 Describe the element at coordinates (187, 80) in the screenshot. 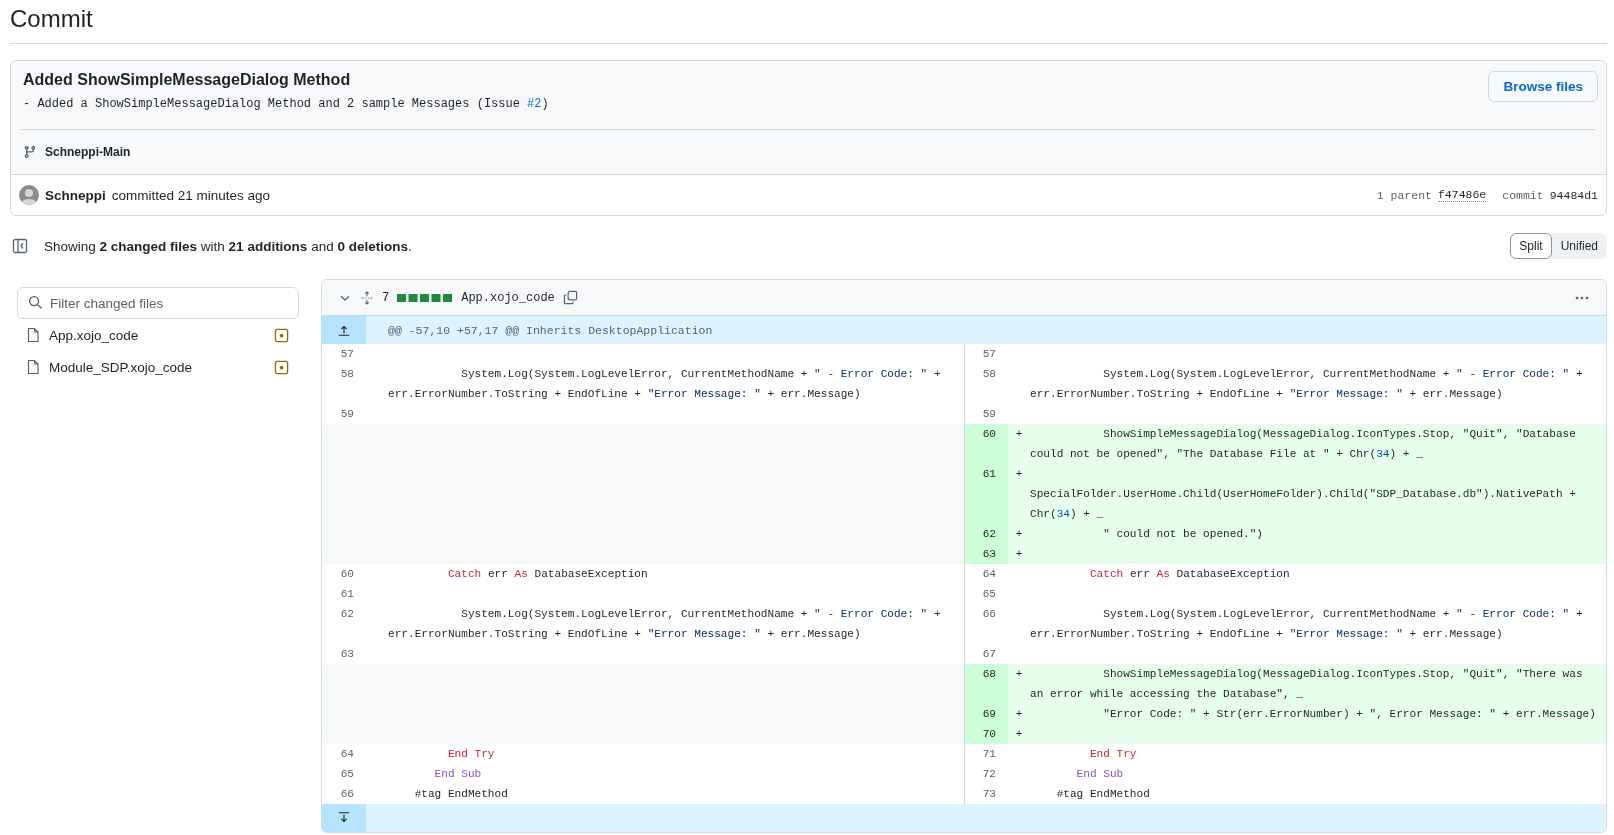

I see `commit-title: Added ShowSimpleMessageDialog Method` at that location.